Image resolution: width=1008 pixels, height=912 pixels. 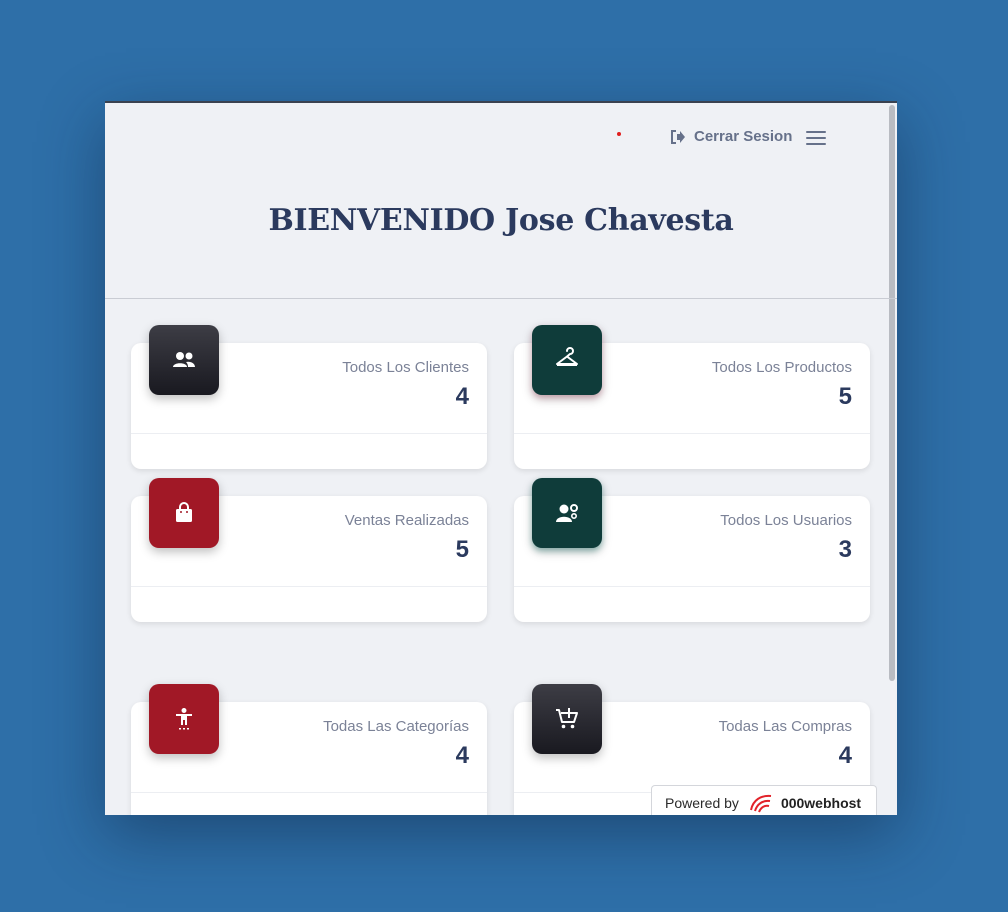 What do you see at coordinates (760, 803) in the screenshot?
I see `000webhost-logo-icon` at bounding box center [760, 803].